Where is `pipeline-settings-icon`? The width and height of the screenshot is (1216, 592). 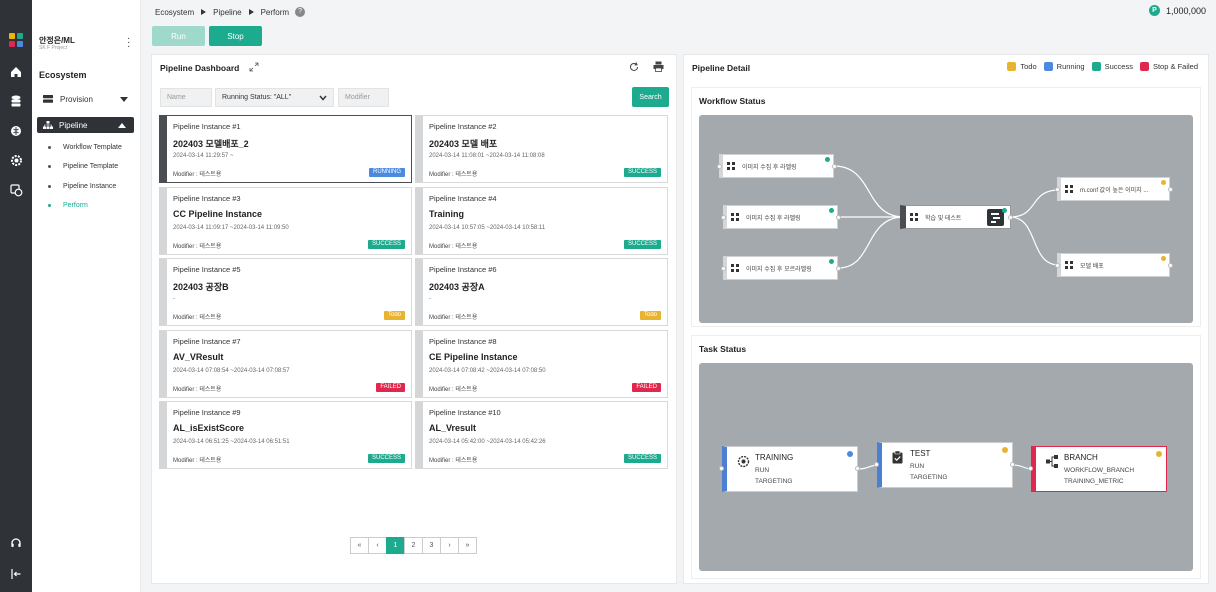
pipeline-settings-icon is located at coordinates (16, 190).